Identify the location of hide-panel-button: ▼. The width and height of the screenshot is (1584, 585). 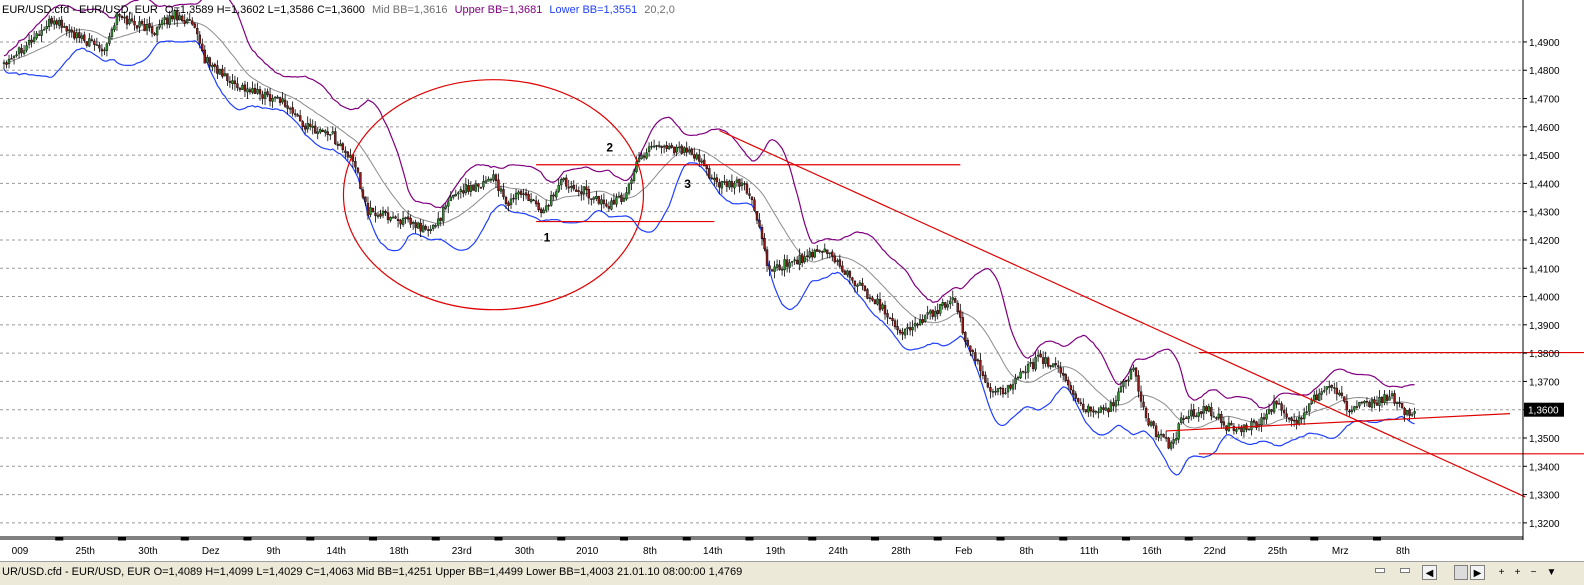
(1551, 572).